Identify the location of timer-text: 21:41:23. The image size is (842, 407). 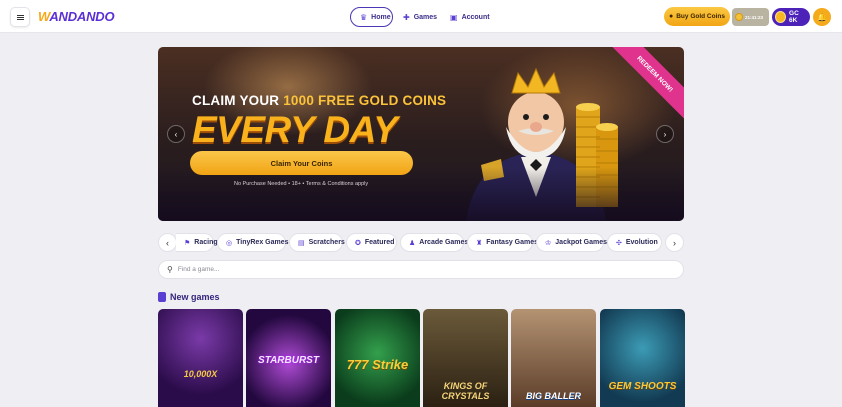
(754, 17).